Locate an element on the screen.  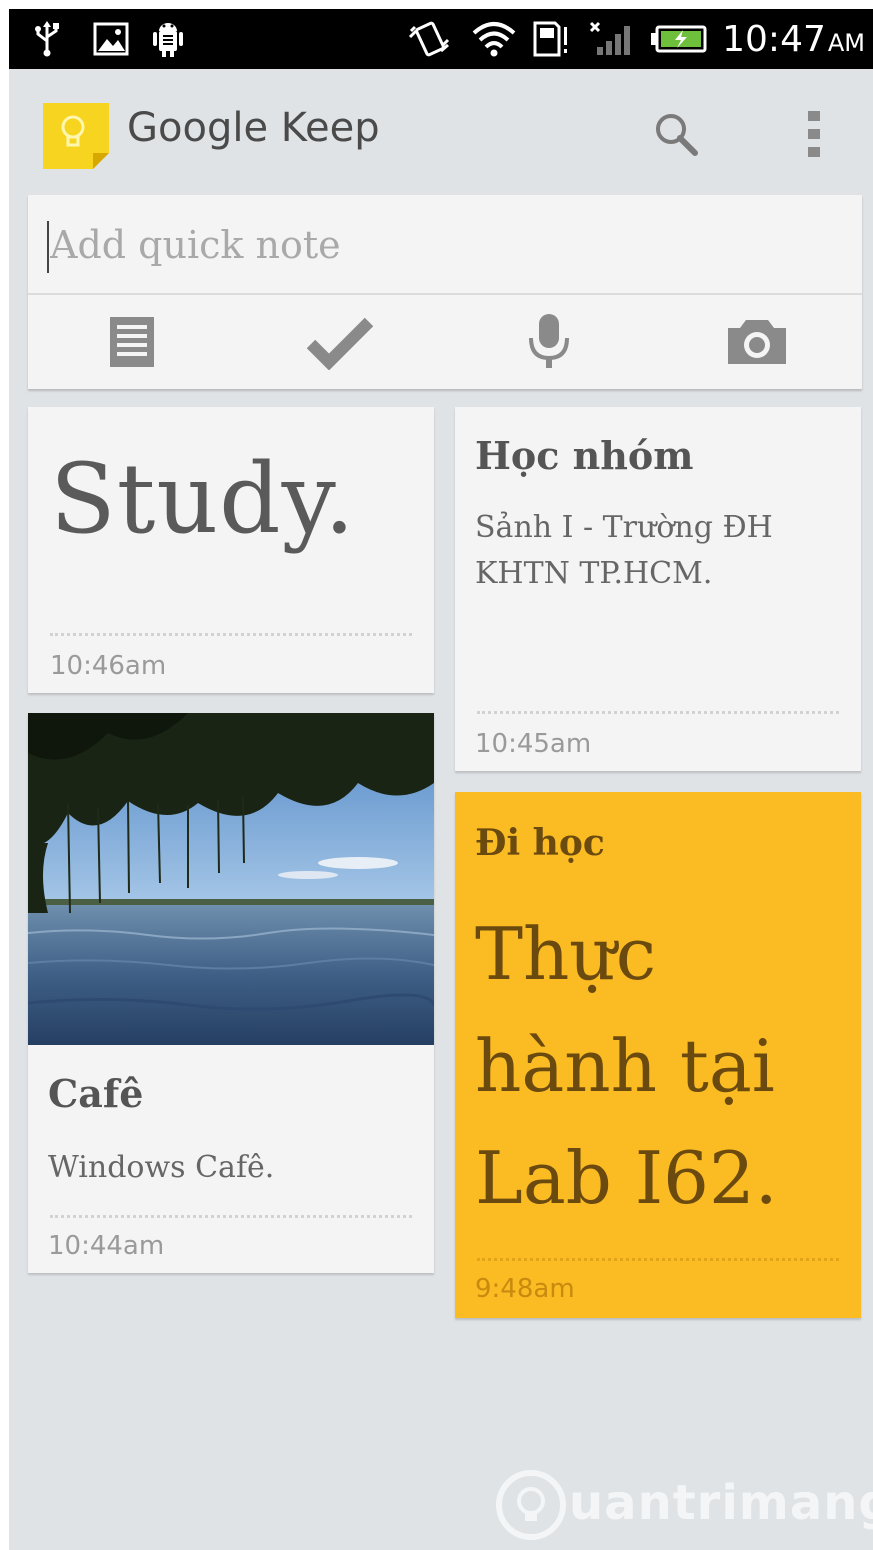
note-card-study: Study. 10:46am is located at coordinates (231, 550).